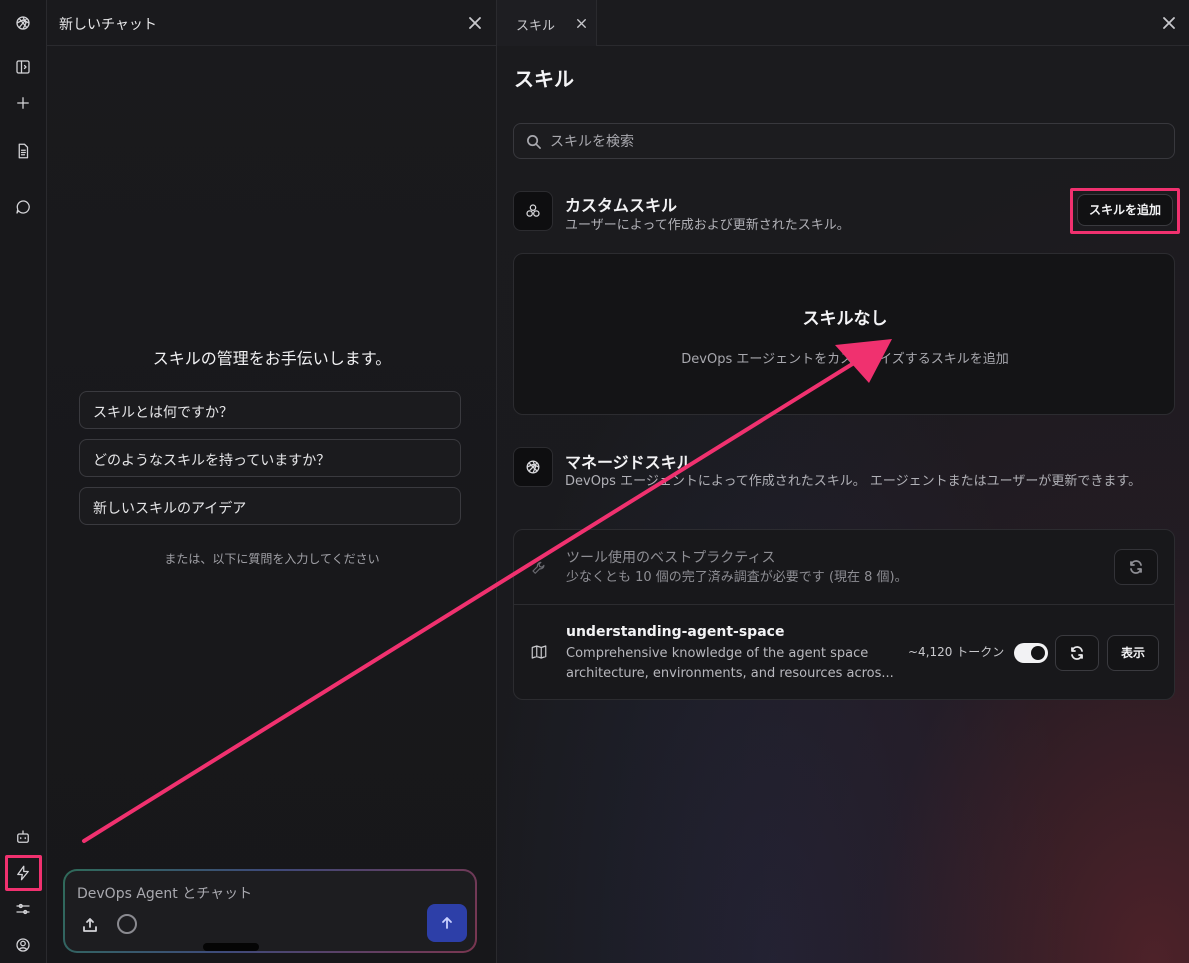  Describe the element at coordinates (23, 151) in the screenshot. I see `document-icon` at that location.